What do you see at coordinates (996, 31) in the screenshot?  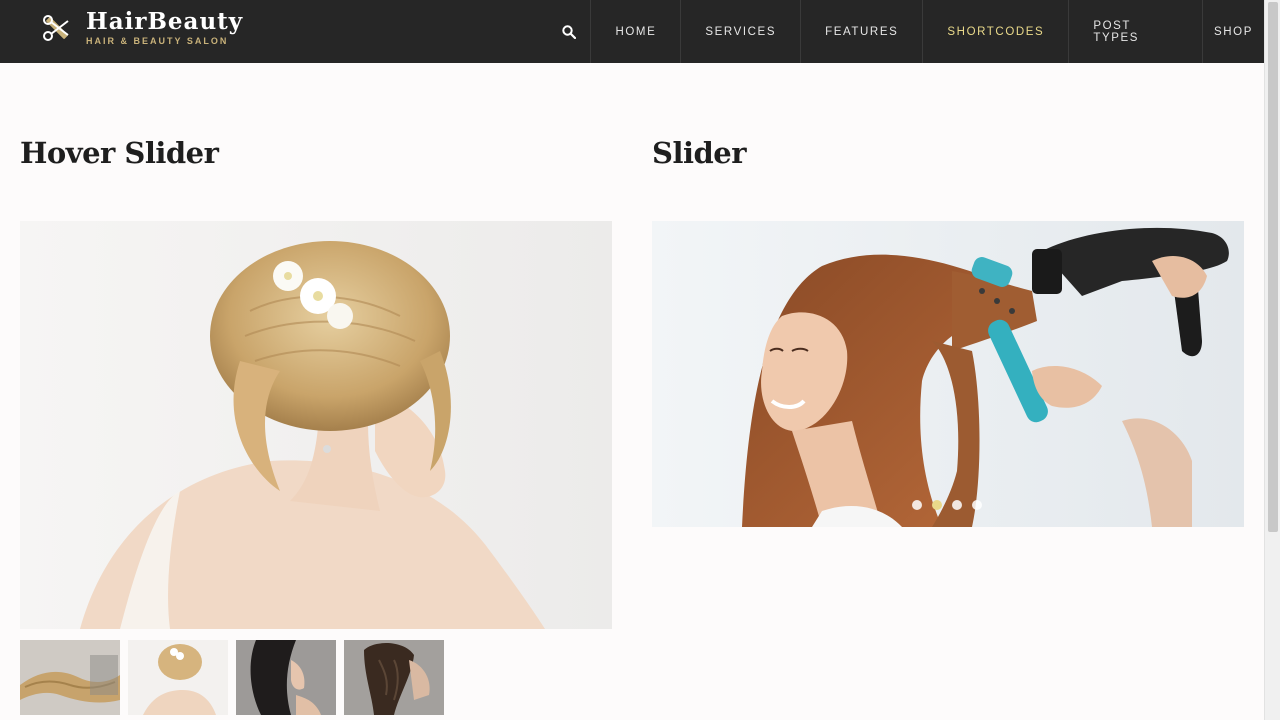 I see `nav-item-shortcodes: SHORTCODES` at bounding box center [996, 31].